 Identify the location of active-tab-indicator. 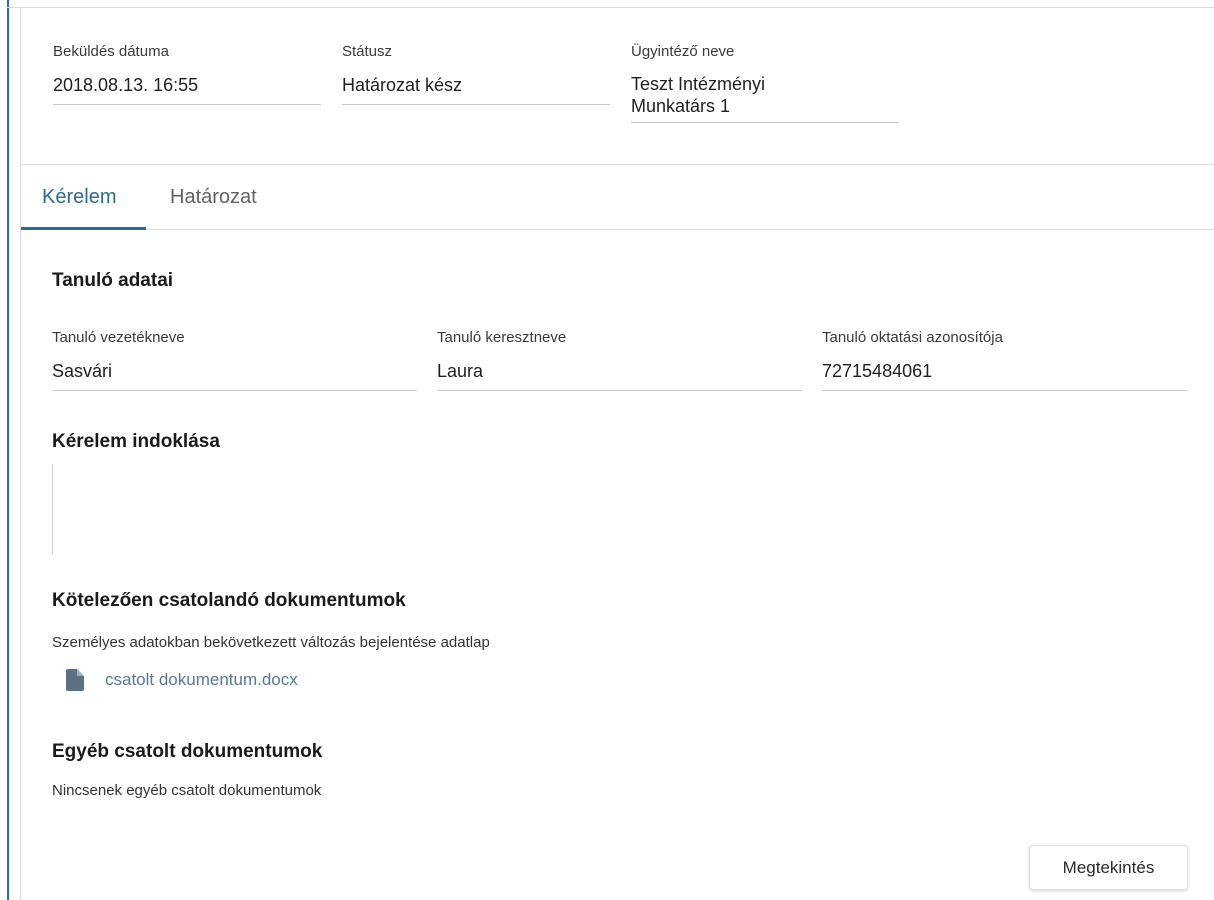
(83, 228).